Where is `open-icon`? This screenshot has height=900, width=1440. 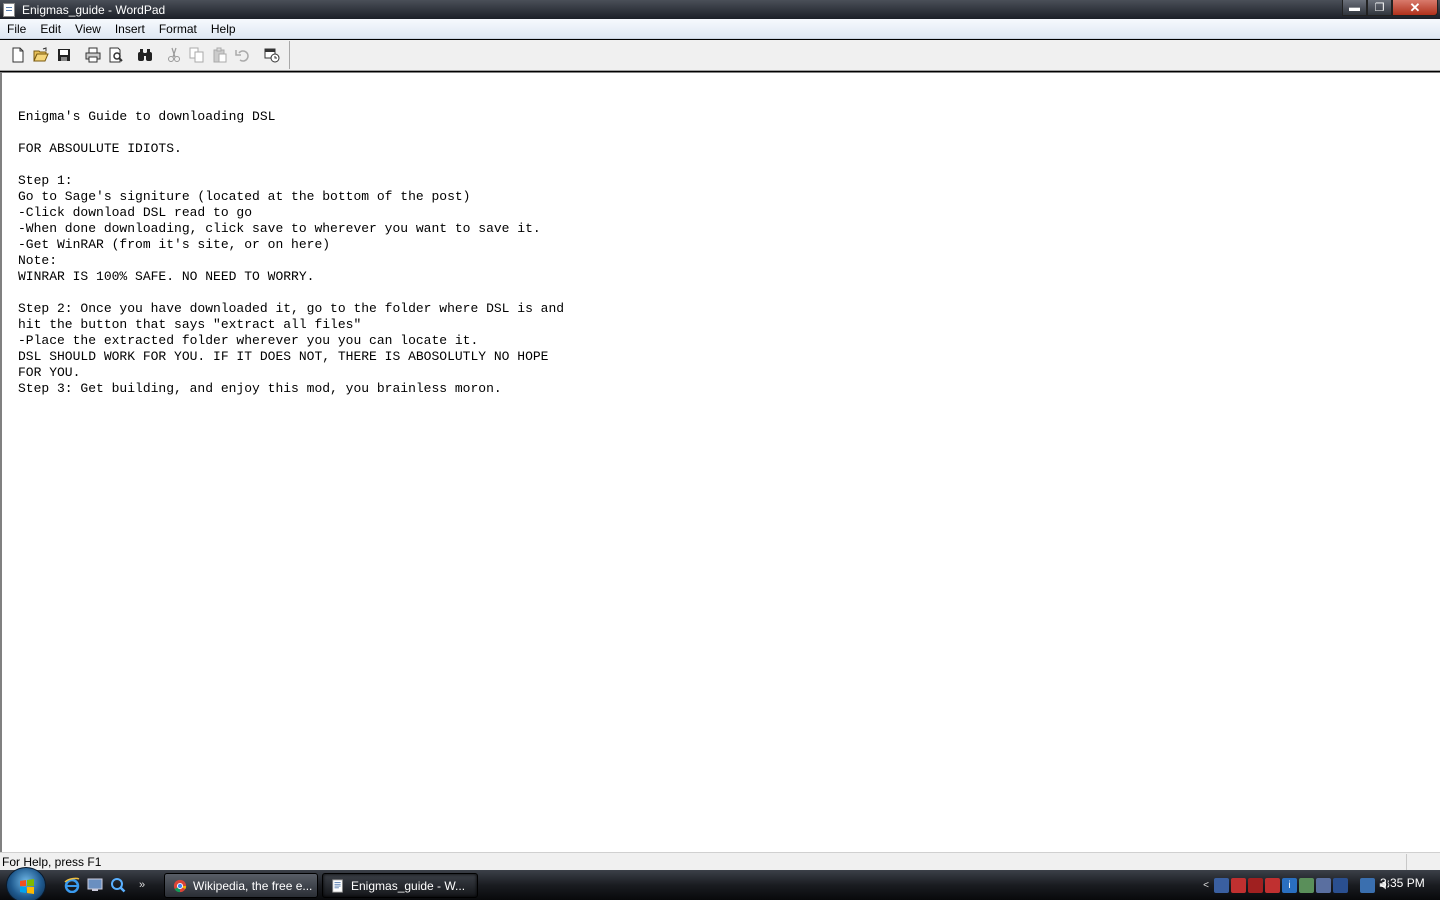
open-icon is located at coordinates (40, 54).